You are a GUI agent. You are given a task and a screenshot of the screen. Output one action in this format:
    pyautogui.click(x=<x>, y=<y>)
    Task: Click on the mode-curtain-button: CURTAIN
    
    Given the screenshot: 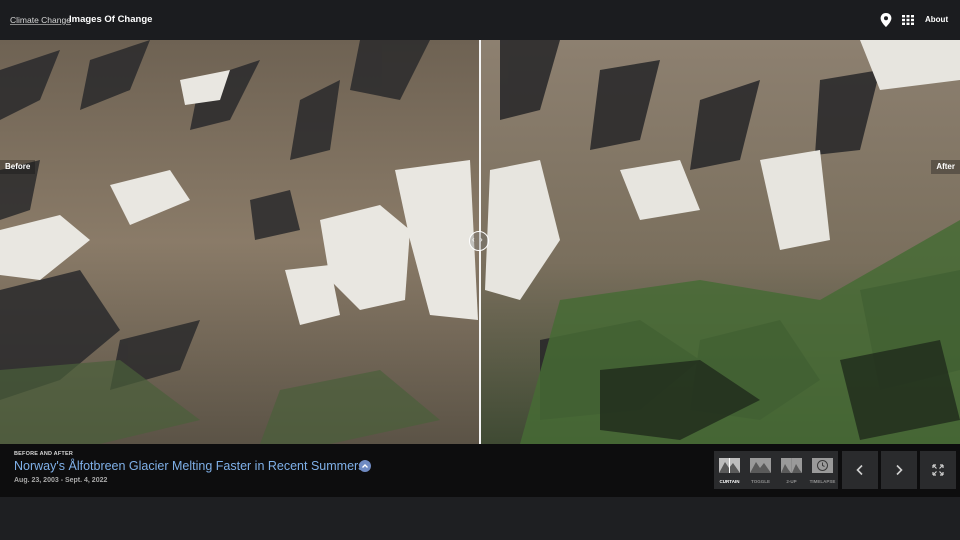 What is the action you would take?
    pyautogui.click(x=729, y=470)
    